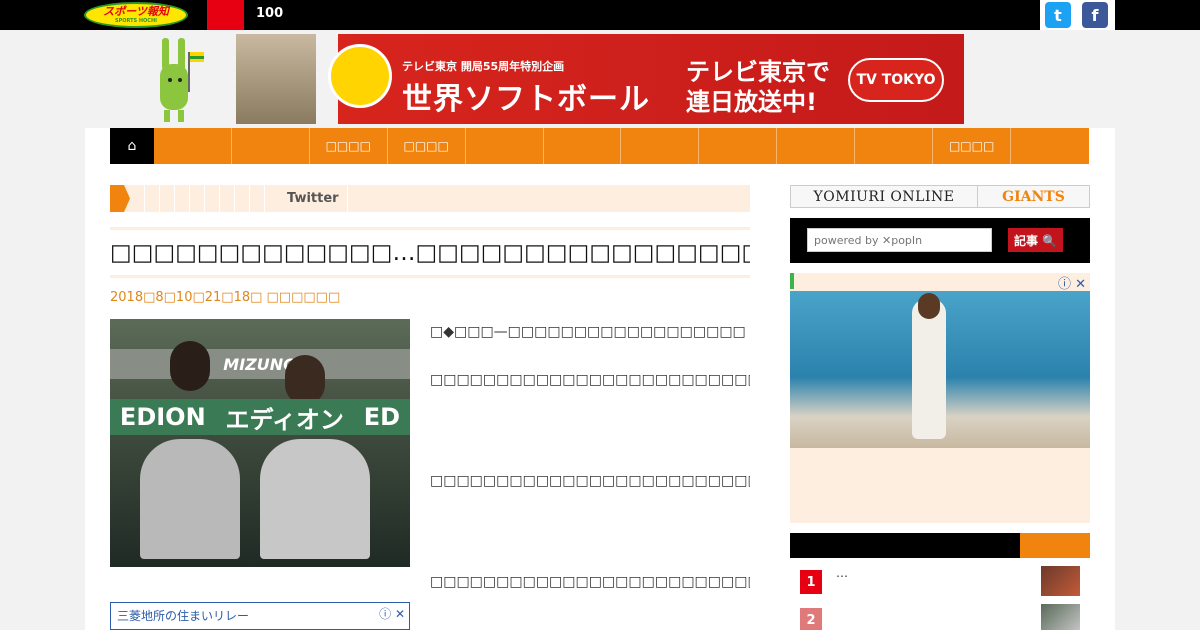 The image size is (1200, 630). Describe the element at coordinates (120, 198) in the screenshot. I see `breadcrumb-arrow-icon` at that location.